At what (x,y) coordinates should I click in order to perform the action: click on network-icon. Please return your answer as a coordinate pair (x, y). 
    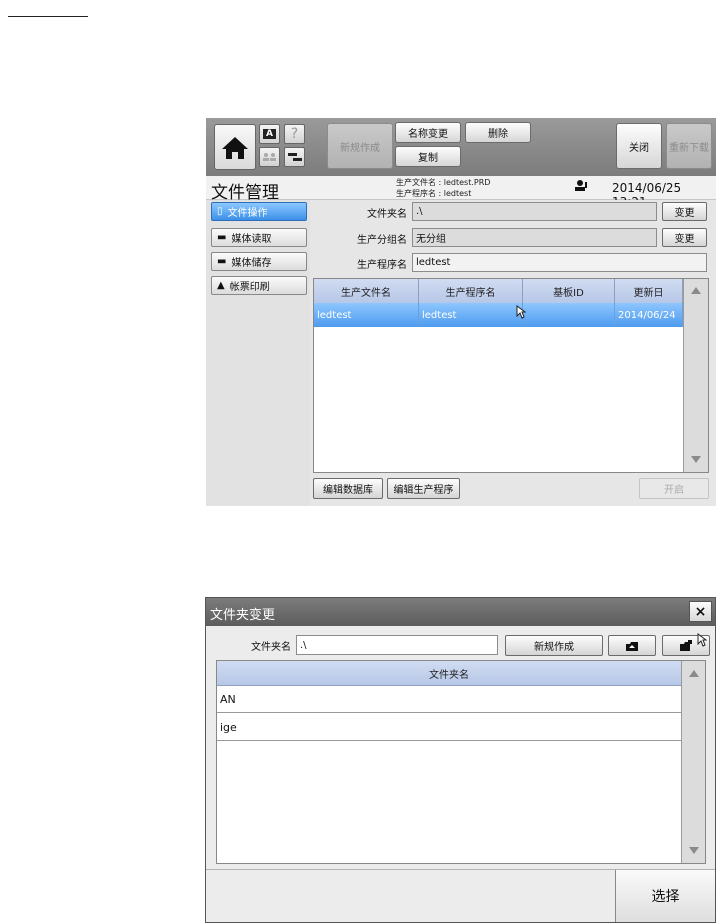
    Looking at the image, I should click on (294, 157).